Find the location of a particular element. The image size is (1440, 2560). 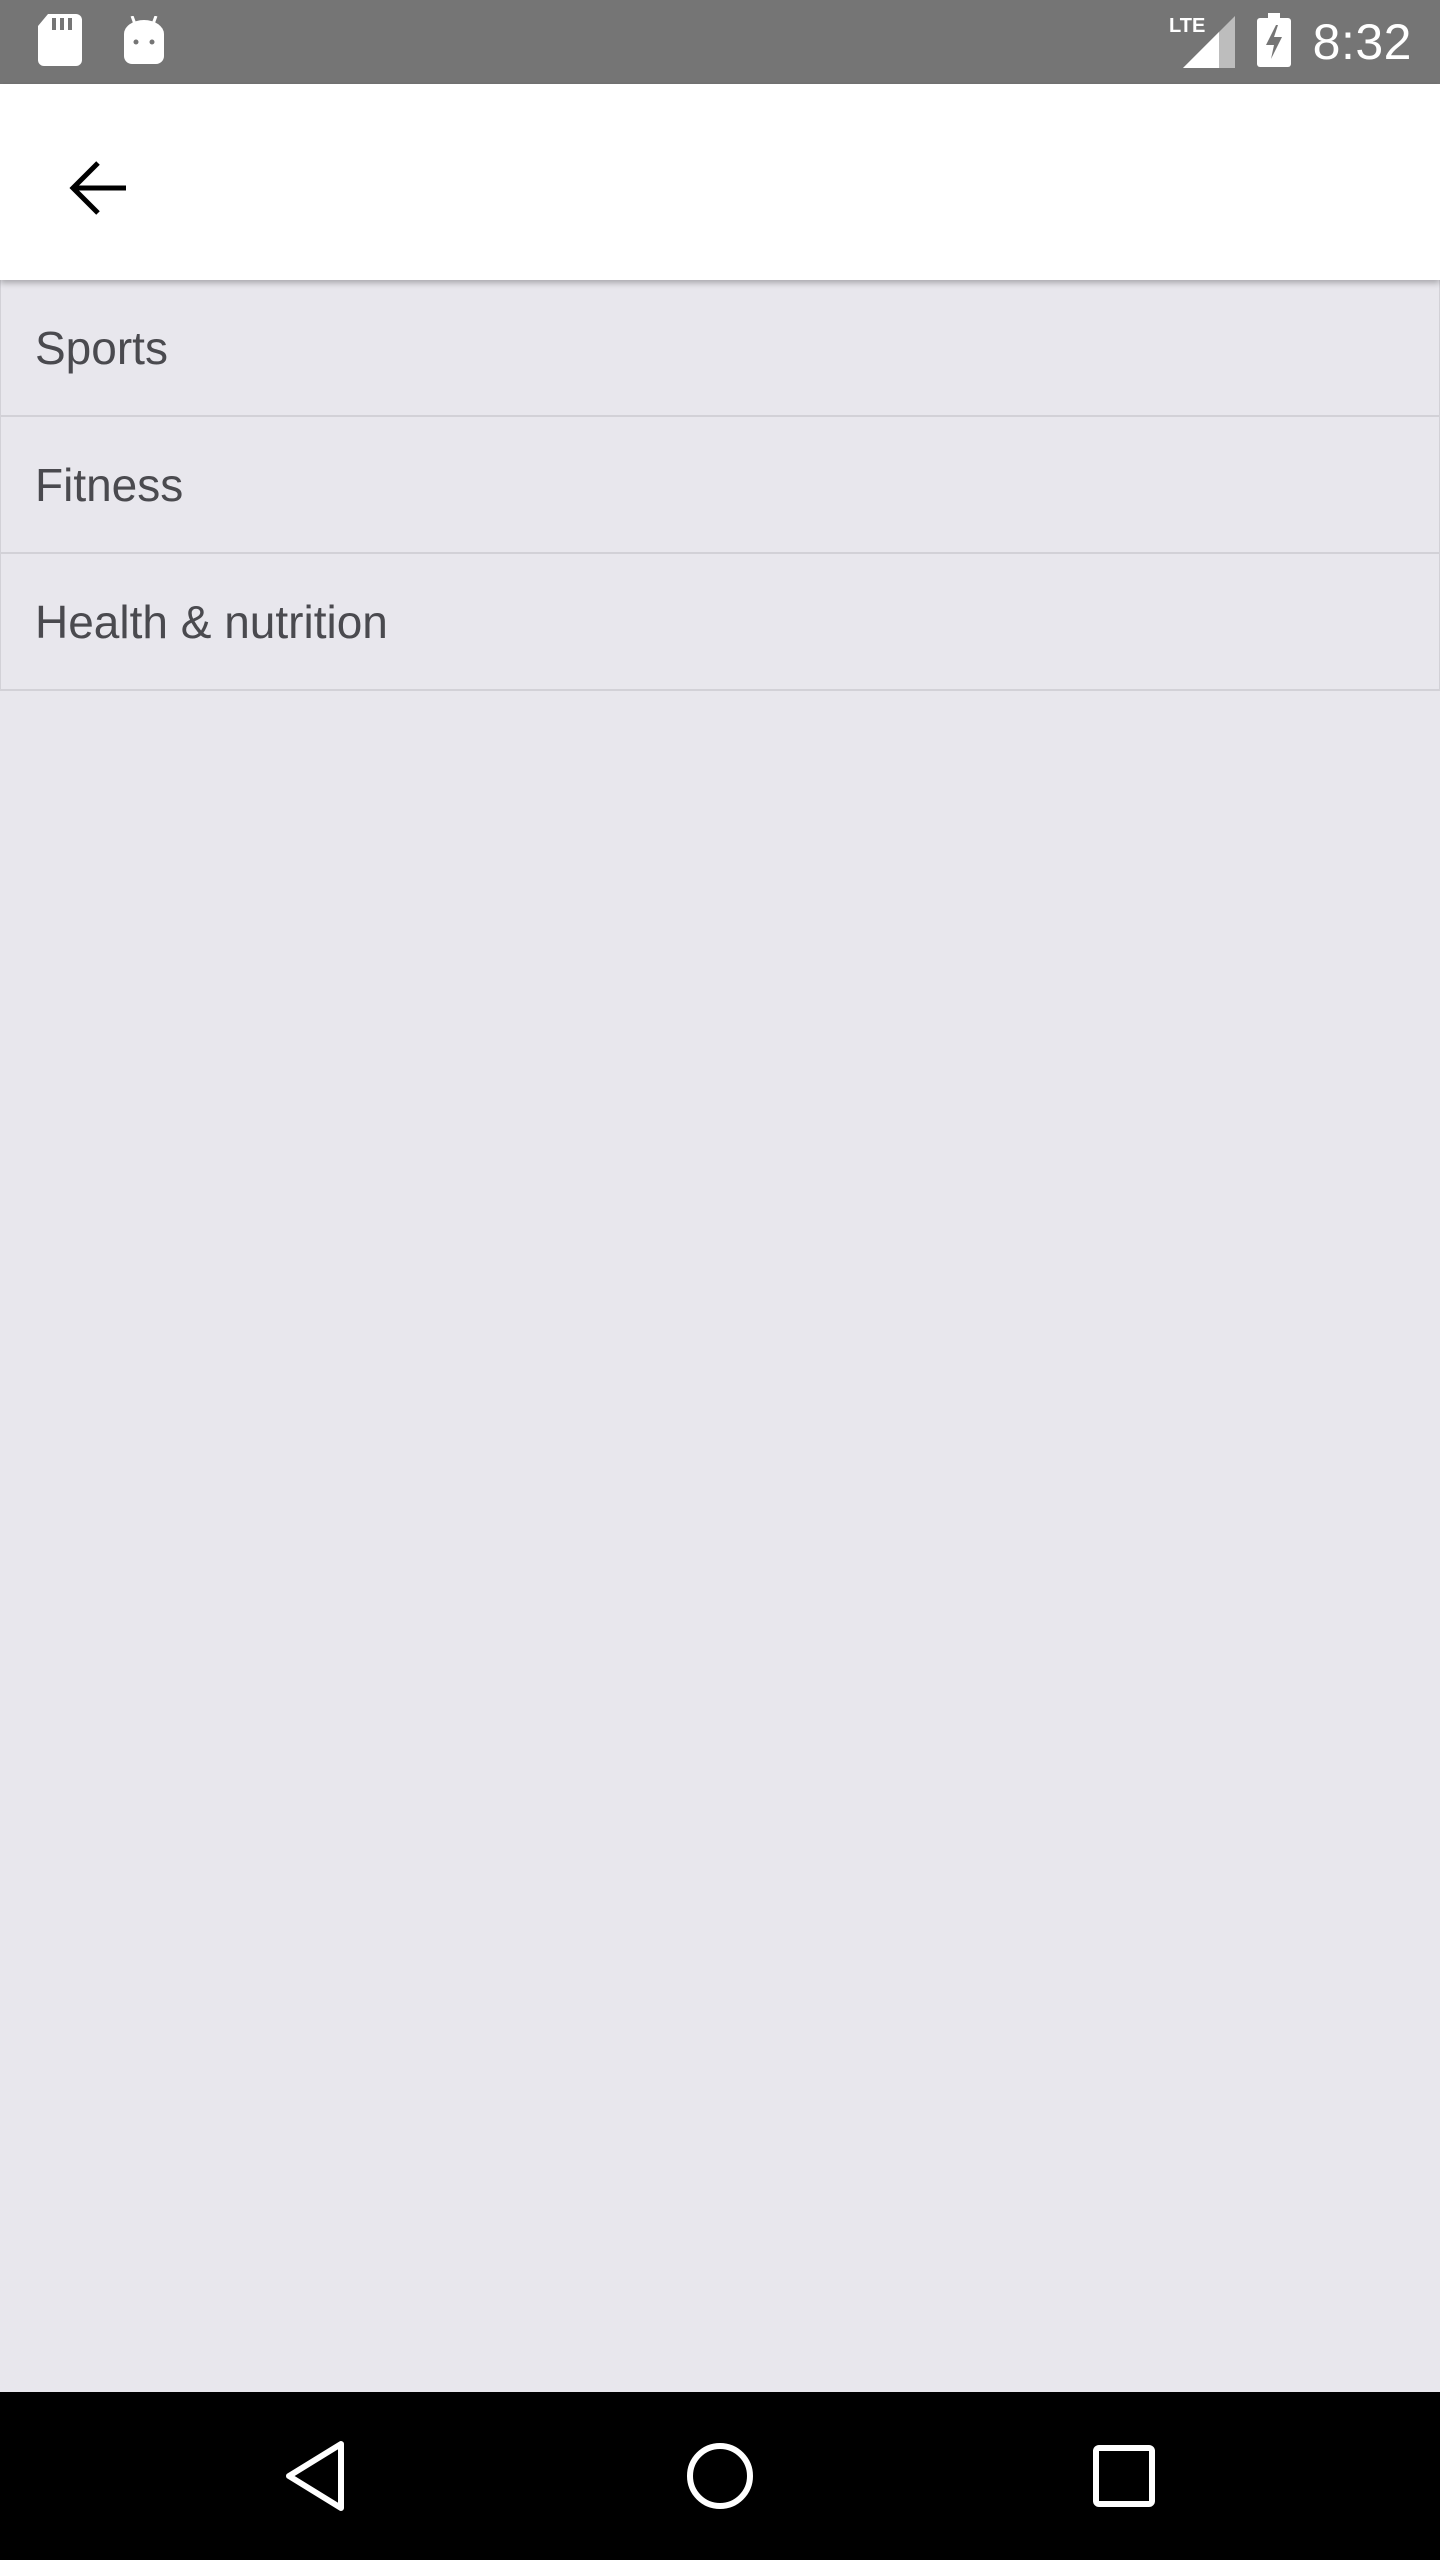

nav-back-icon is located at coordinates (315, 2476).